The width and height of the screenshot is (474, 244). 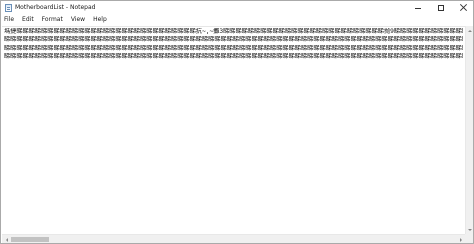 What do you see at coordinates (9, 19) in the screenshot?
I see `menu-file: File` at bounding box center [9, 19].